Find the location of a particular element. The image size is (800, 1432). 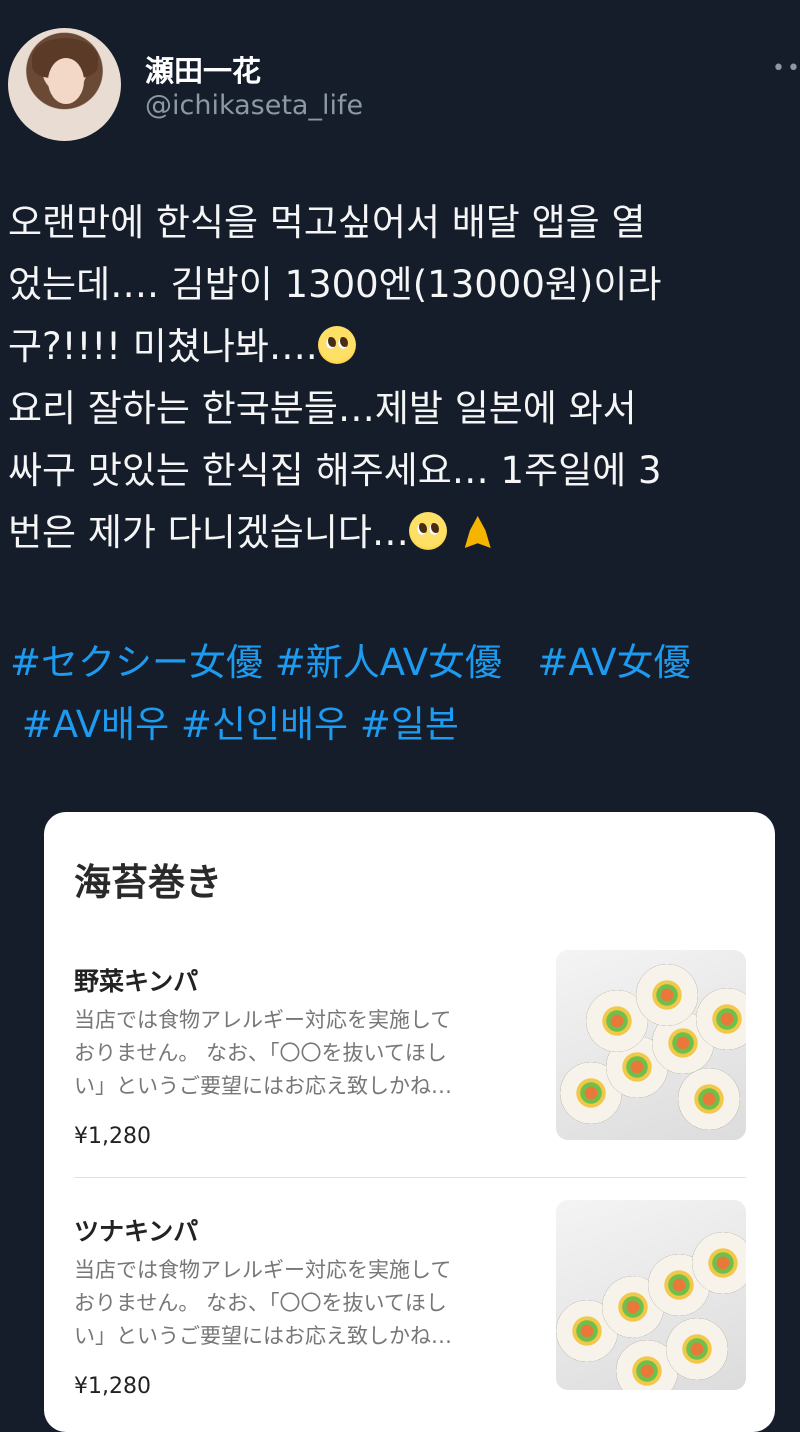

hashtag-link: #AV배우 is located at coordinates (95, 724).